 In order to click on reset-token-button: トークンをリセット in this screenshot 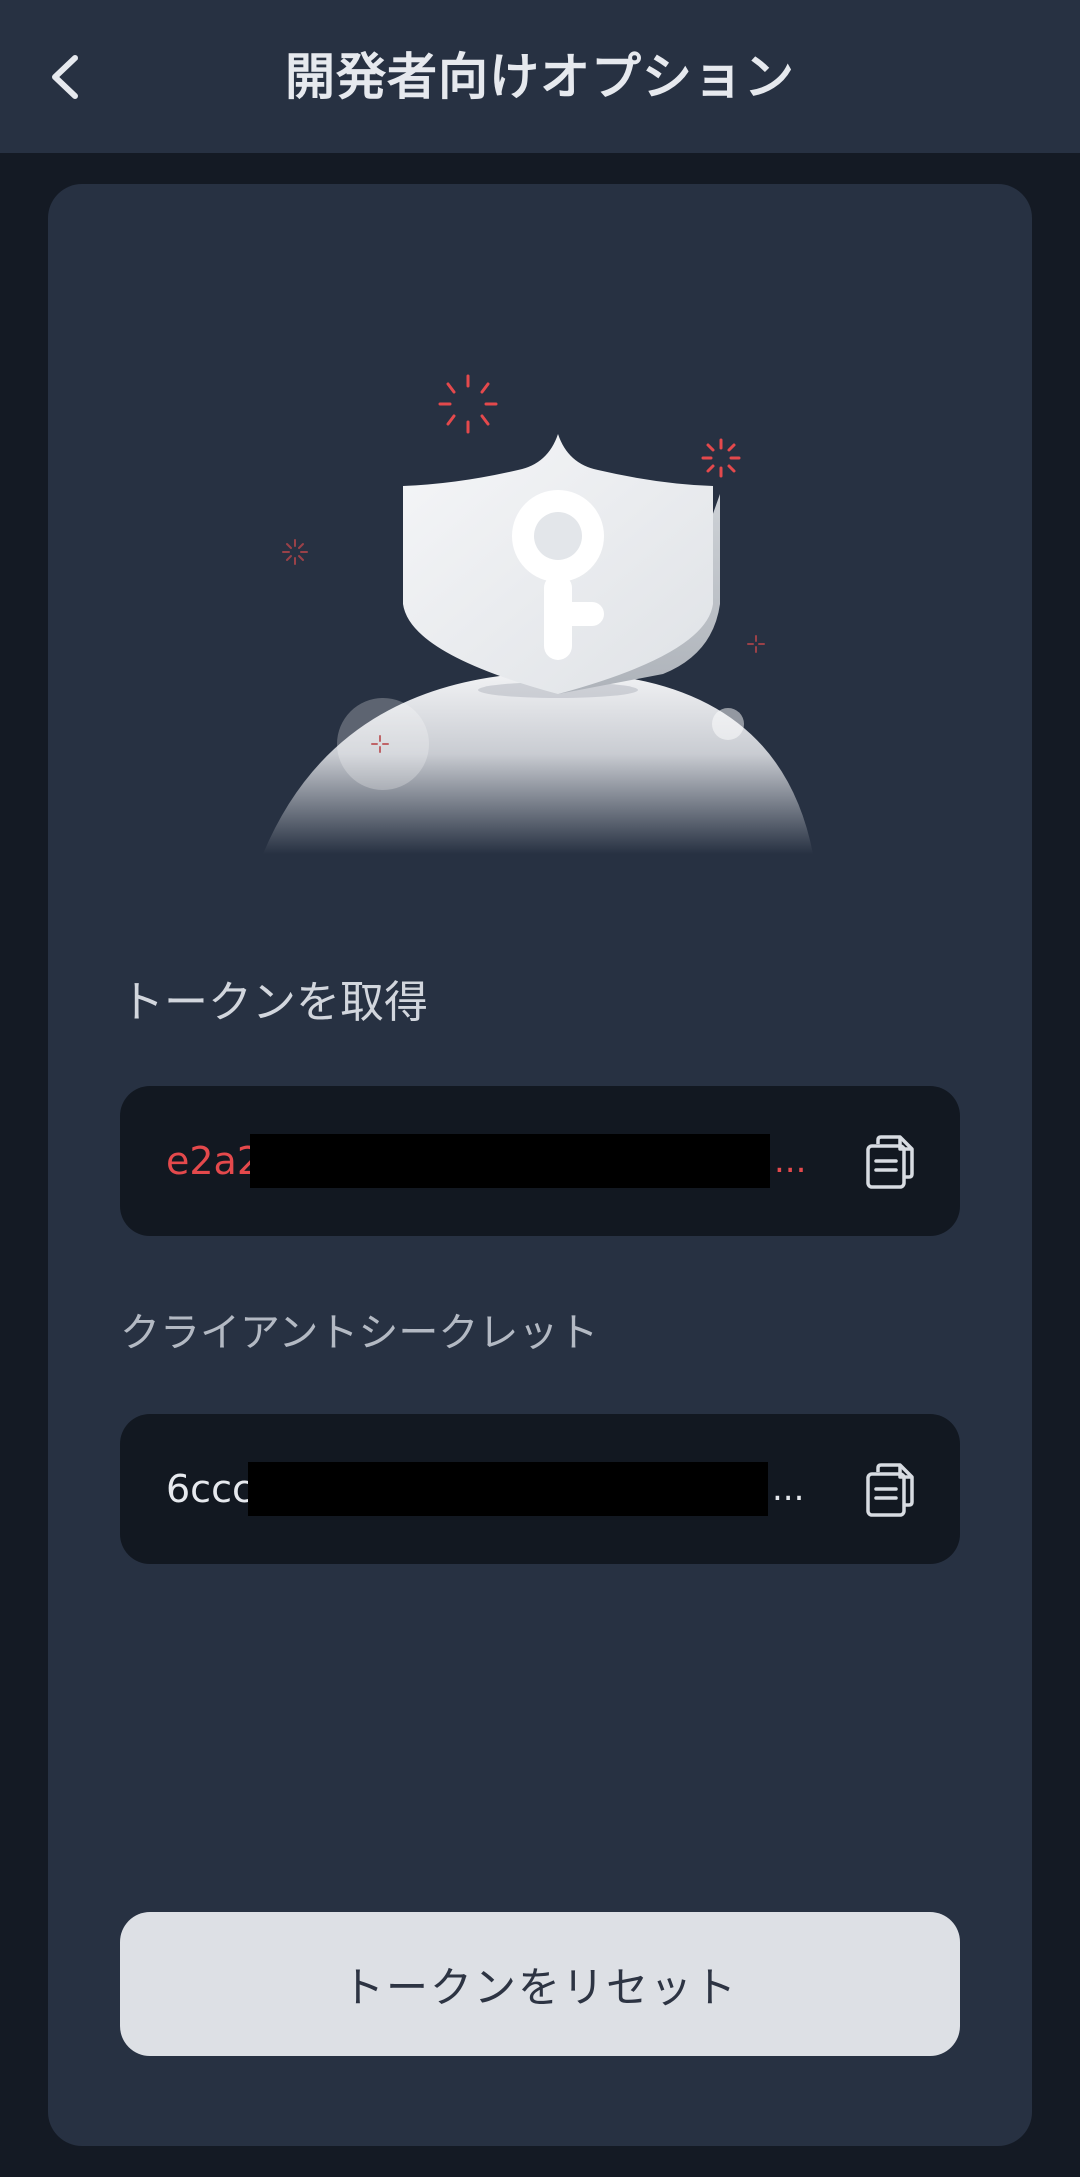, I will do `click(540, 1984)`.